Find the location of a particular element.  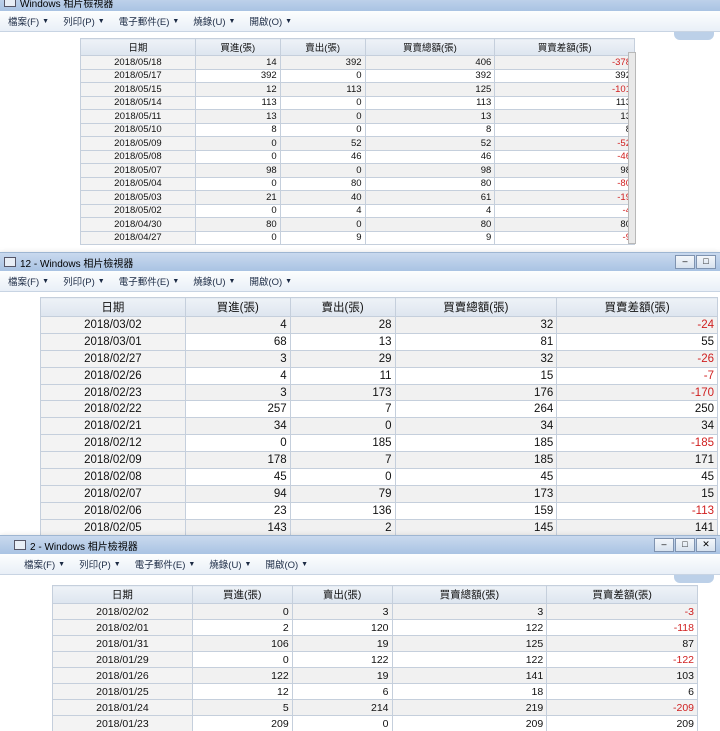

table-row: 2018/05/0408080-80 is located at coordinates (358, 184).